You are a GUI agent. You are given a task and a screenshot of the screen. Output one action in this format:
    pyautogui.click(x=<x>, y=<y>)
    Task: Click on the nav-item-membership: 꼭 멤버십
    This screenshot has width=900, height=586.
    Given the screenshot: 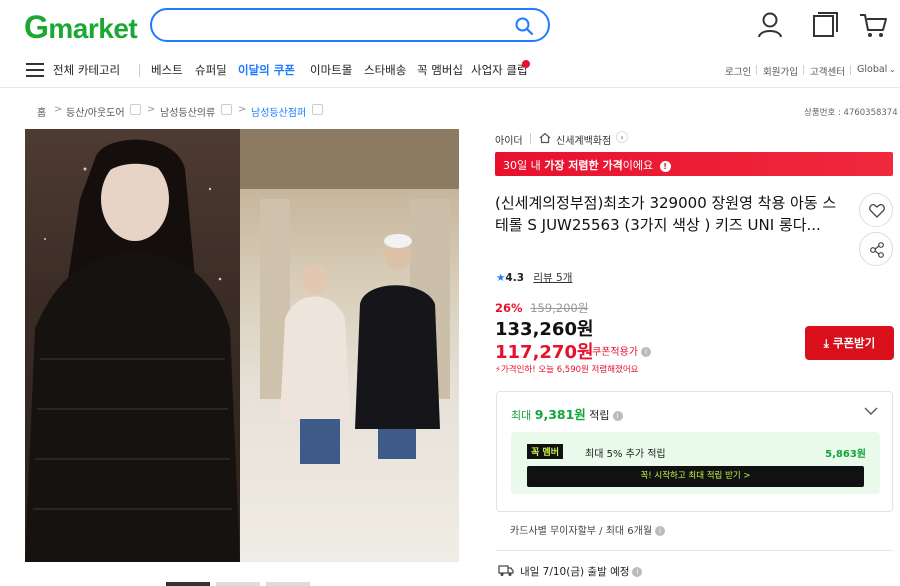 What is the action you would take?
    pyautogui.click(x=440, y=70)
    